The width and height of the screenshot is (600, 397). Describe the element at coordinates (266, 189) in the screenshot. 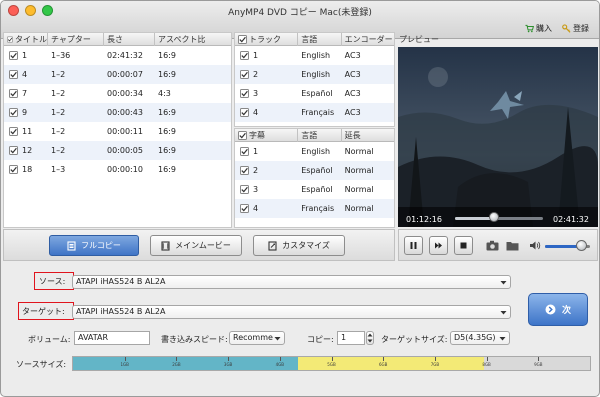

I see `subtitle-checkbox-cell: 3` at that location.